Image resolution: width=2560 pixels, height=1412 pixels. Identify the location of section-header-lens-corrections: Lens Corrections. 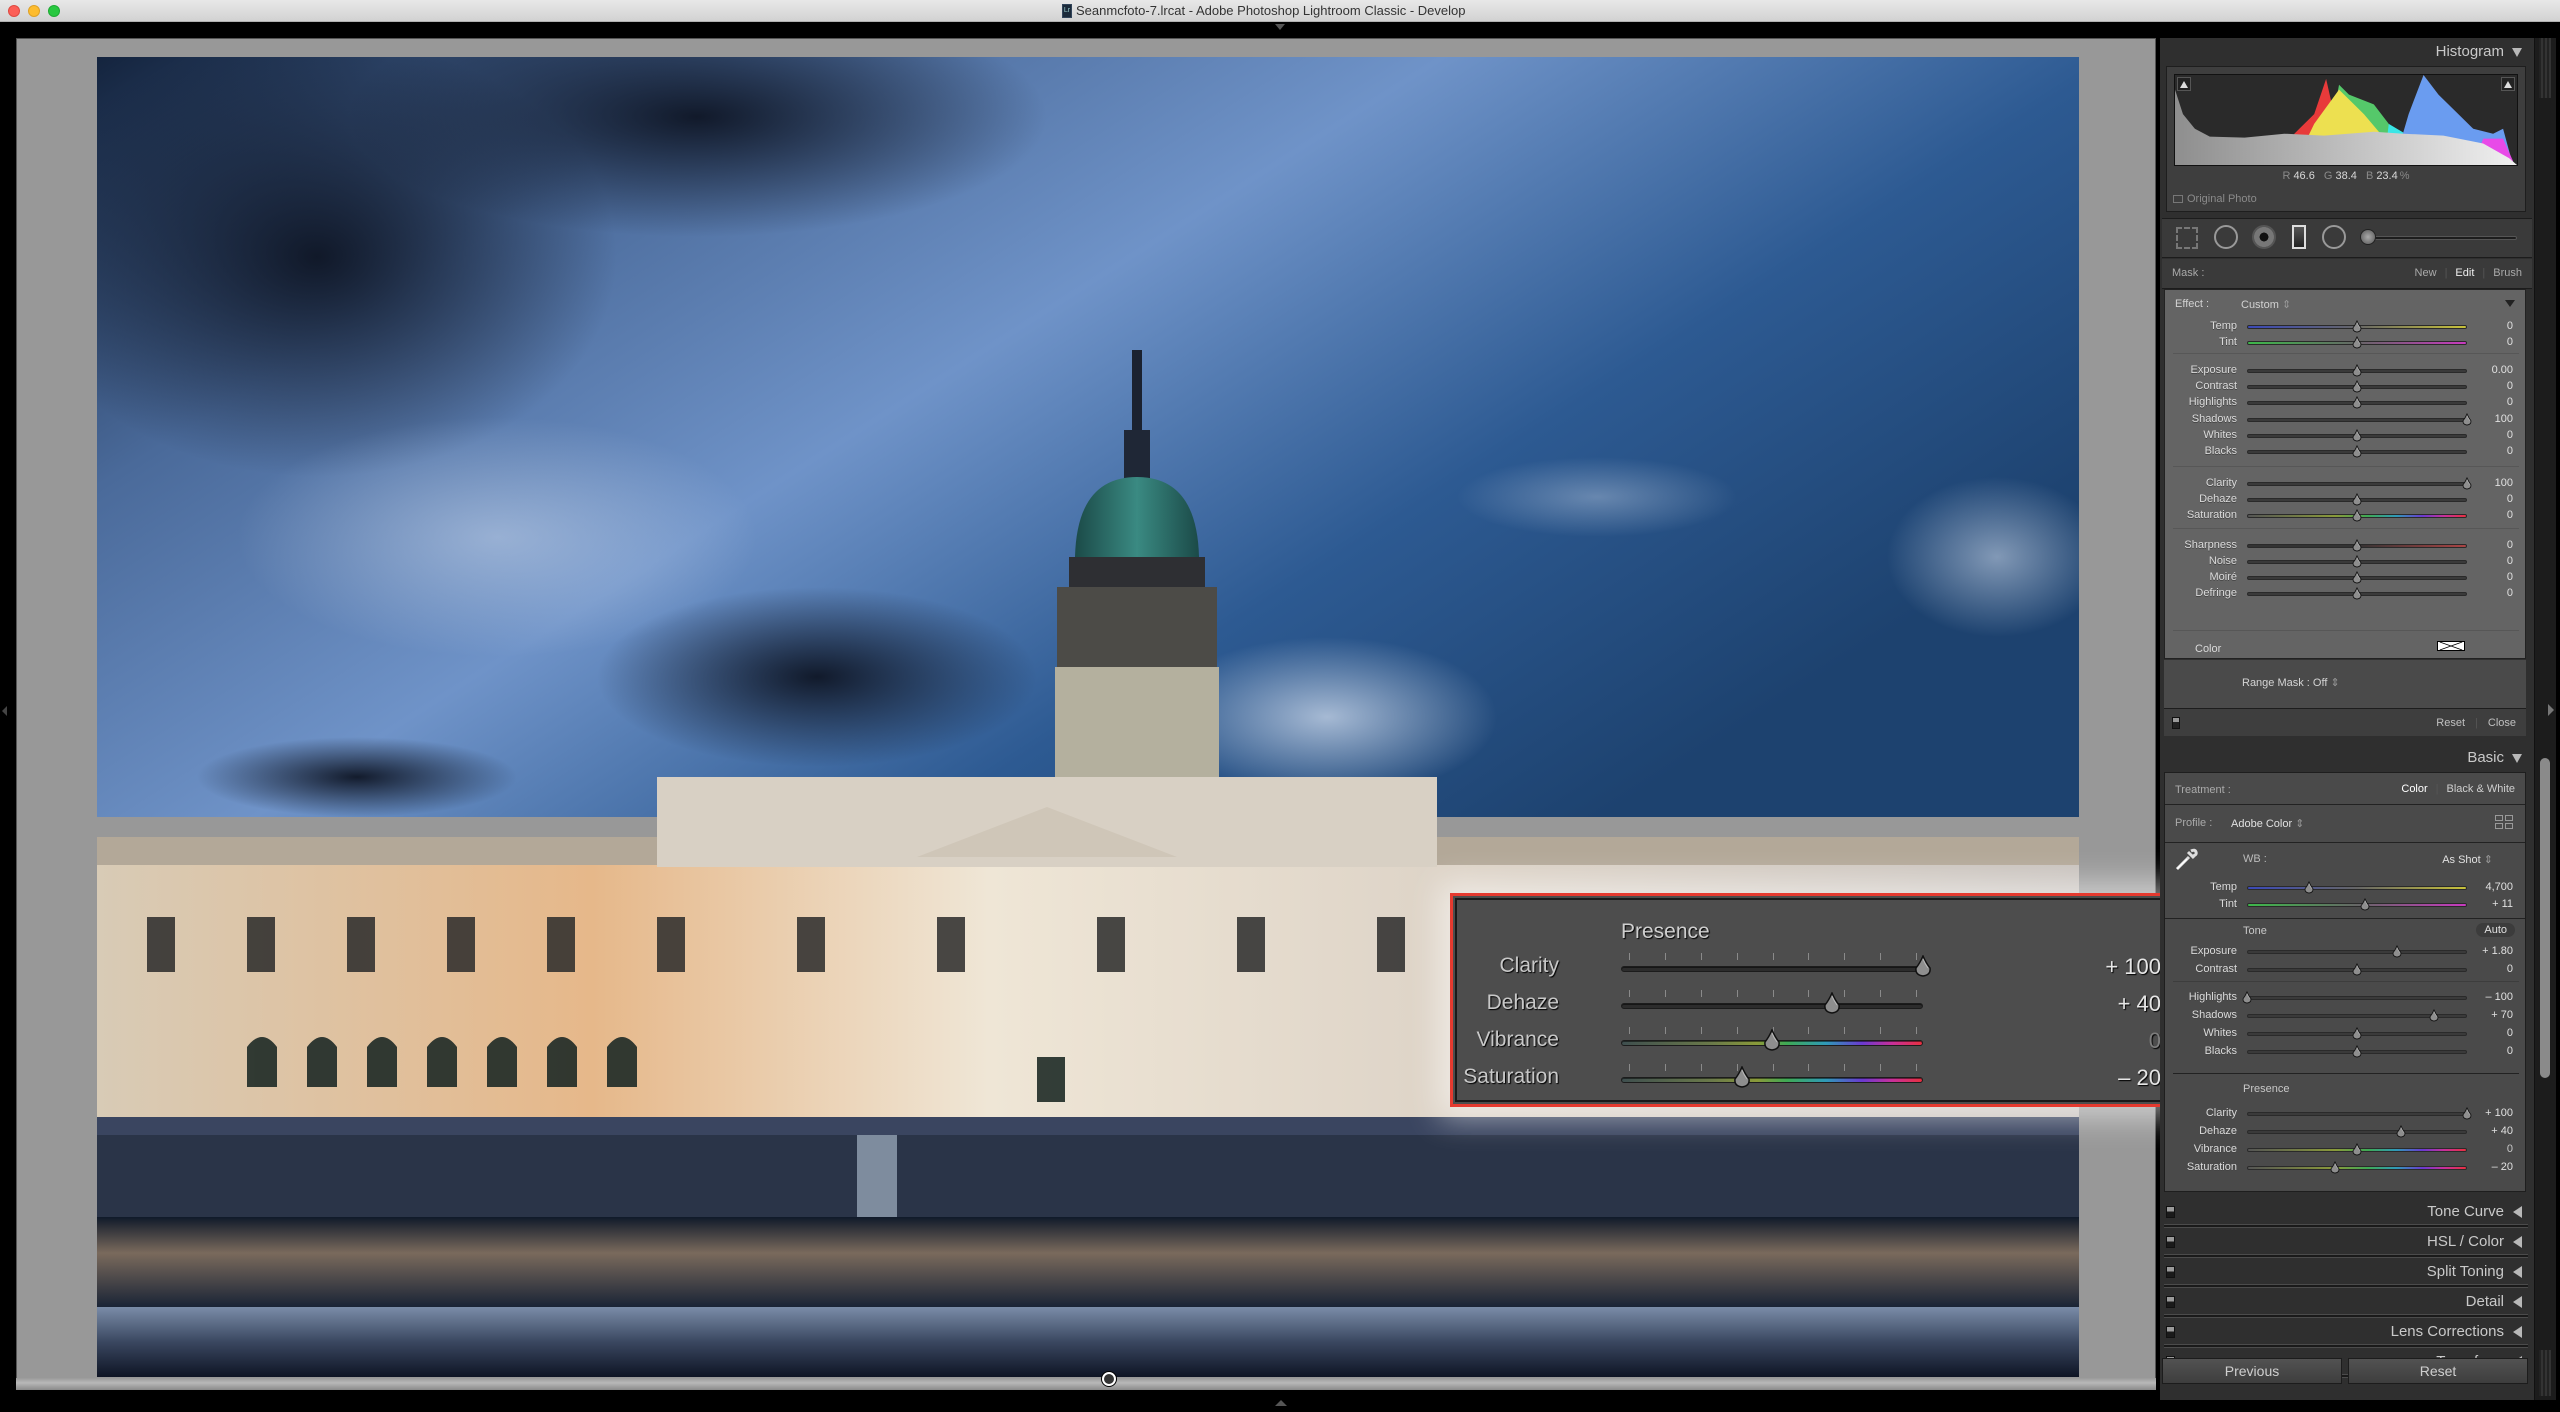
(2347, 1332).